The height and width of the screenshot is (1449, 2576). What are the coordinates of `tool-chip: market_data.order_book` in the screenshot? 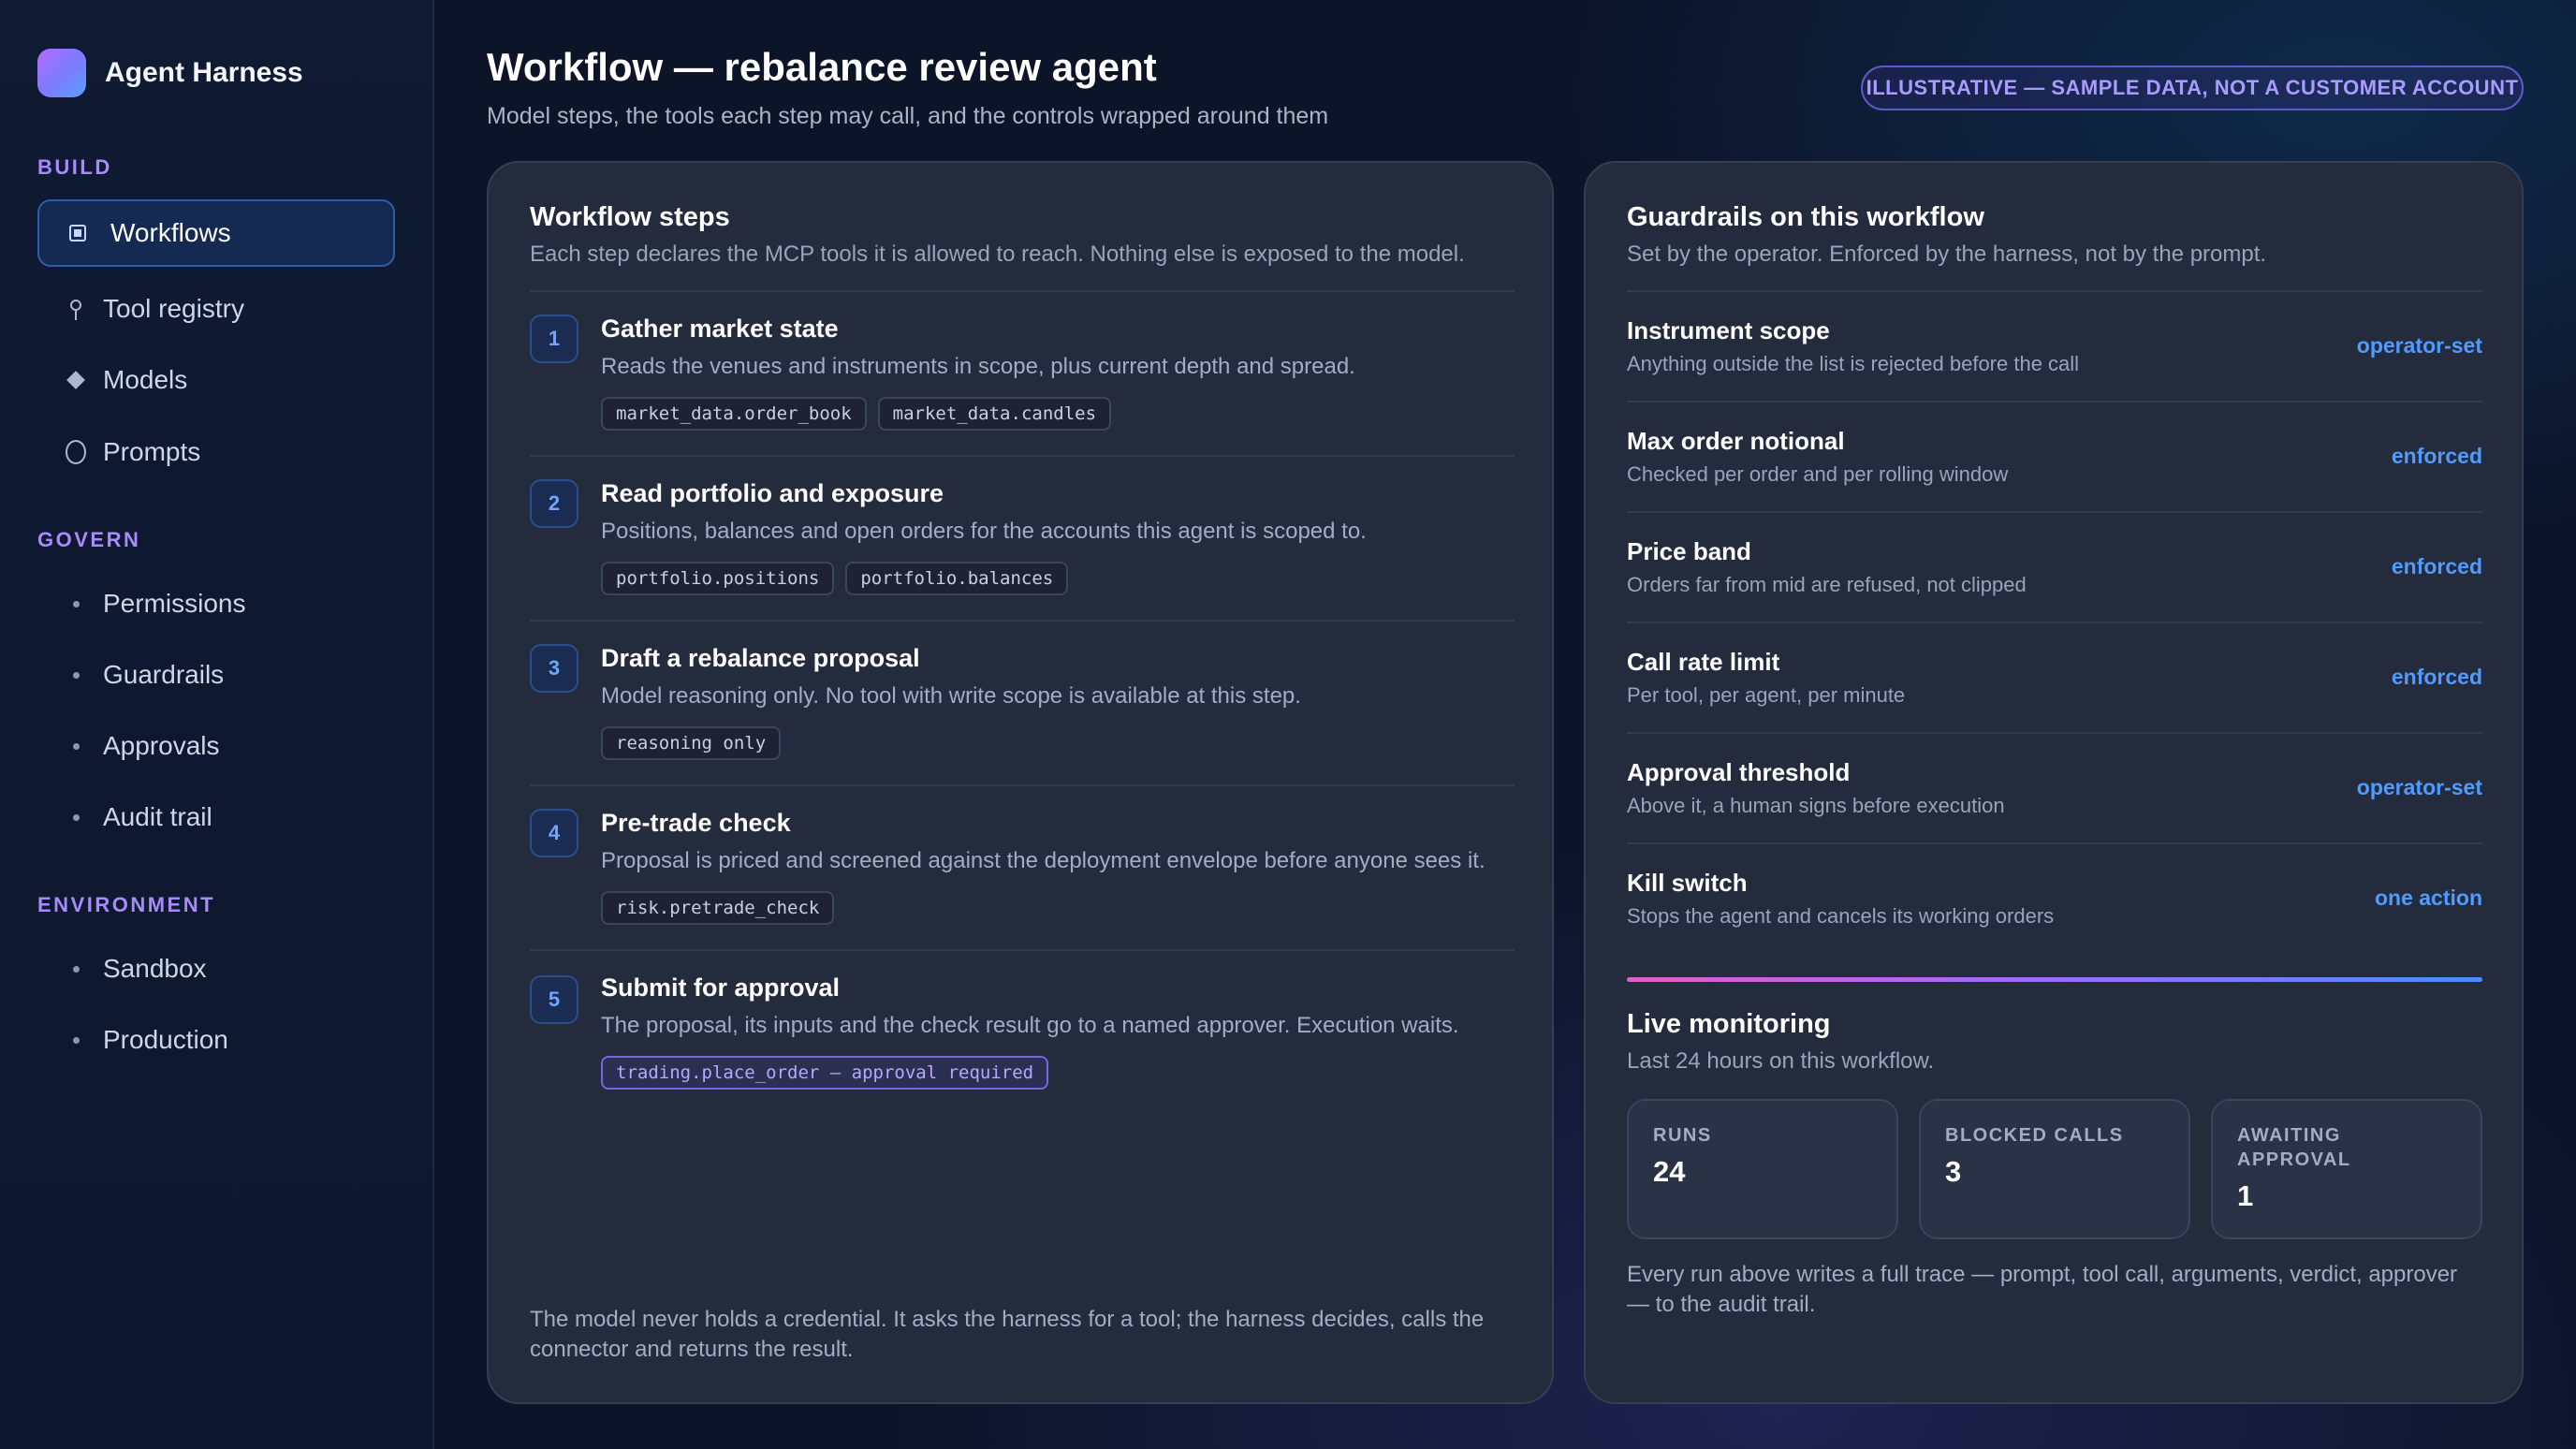 It's located at (734, 414).